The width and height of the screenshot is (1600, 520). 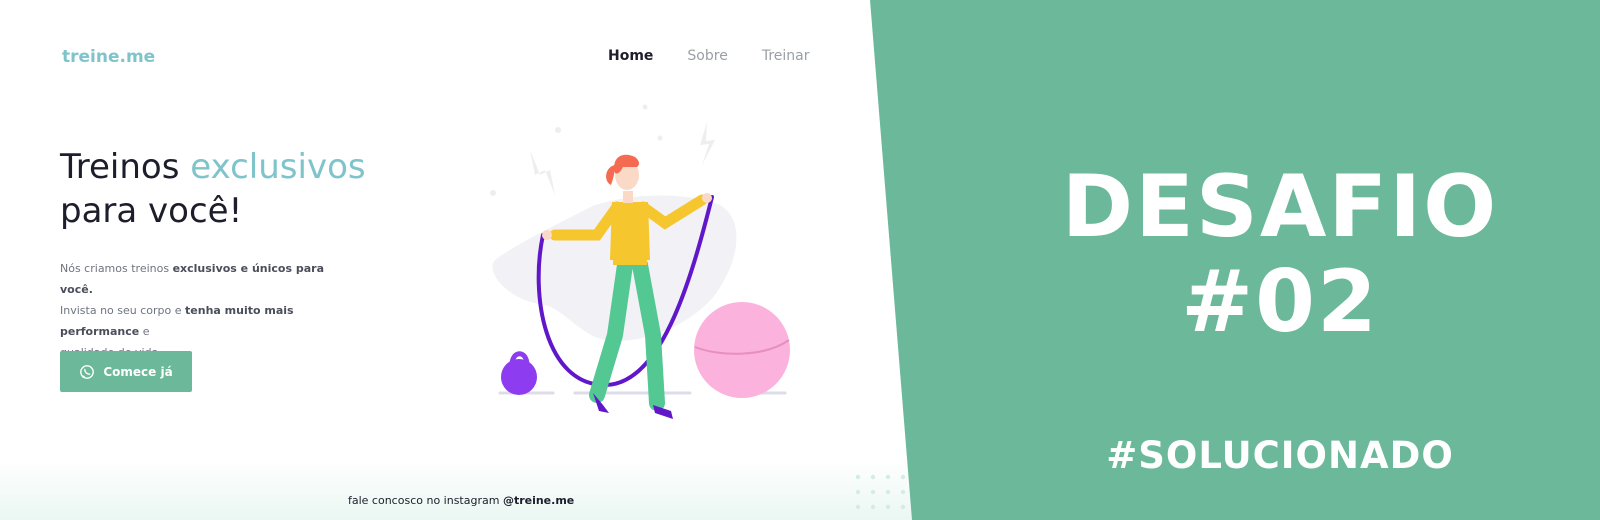 I want to click on banner-subtitle: #SOLUCIONADO, so click(x=1280, y=455).